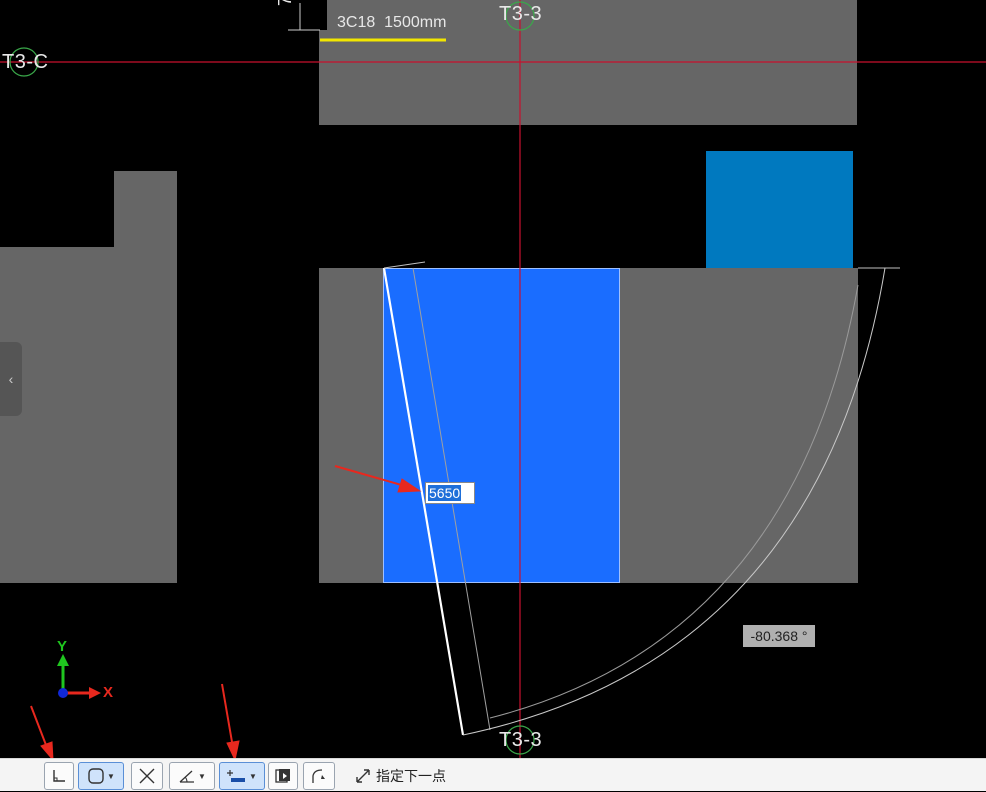 The width and height of the screenshot is (986, 792). What do you see at coordinates (521, 740) in the screenshot?
I see `grid-label-bottom: T3-3` at bounding box center [521, 740].